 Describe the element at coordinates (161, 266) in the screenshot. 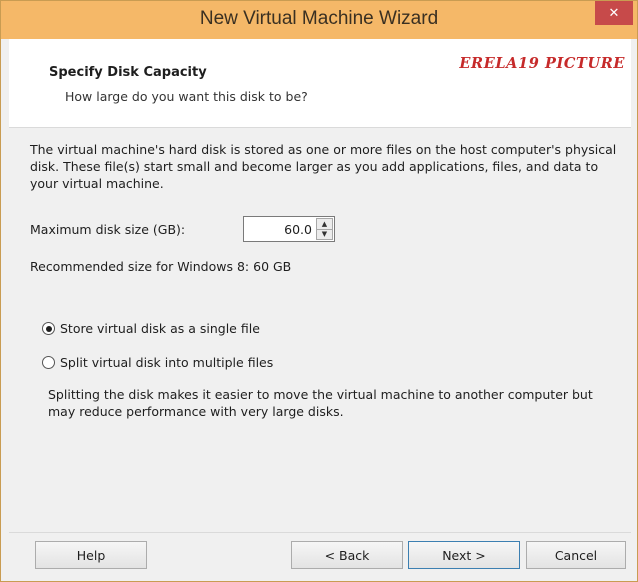

I see `recommended-size-text: Recommended size for Windows 8: 60 GB` at that location.